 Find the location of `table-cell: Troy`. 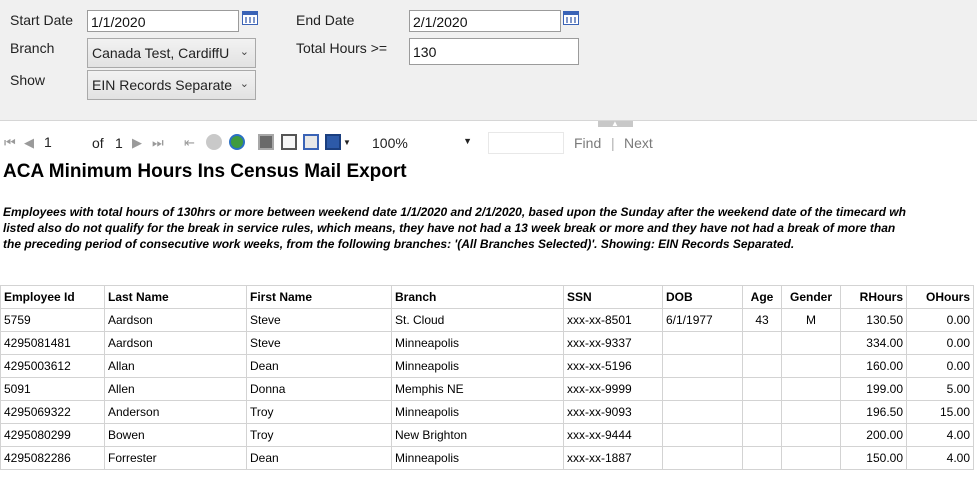

table-cell: Troy is located at coordinates (319, 435).